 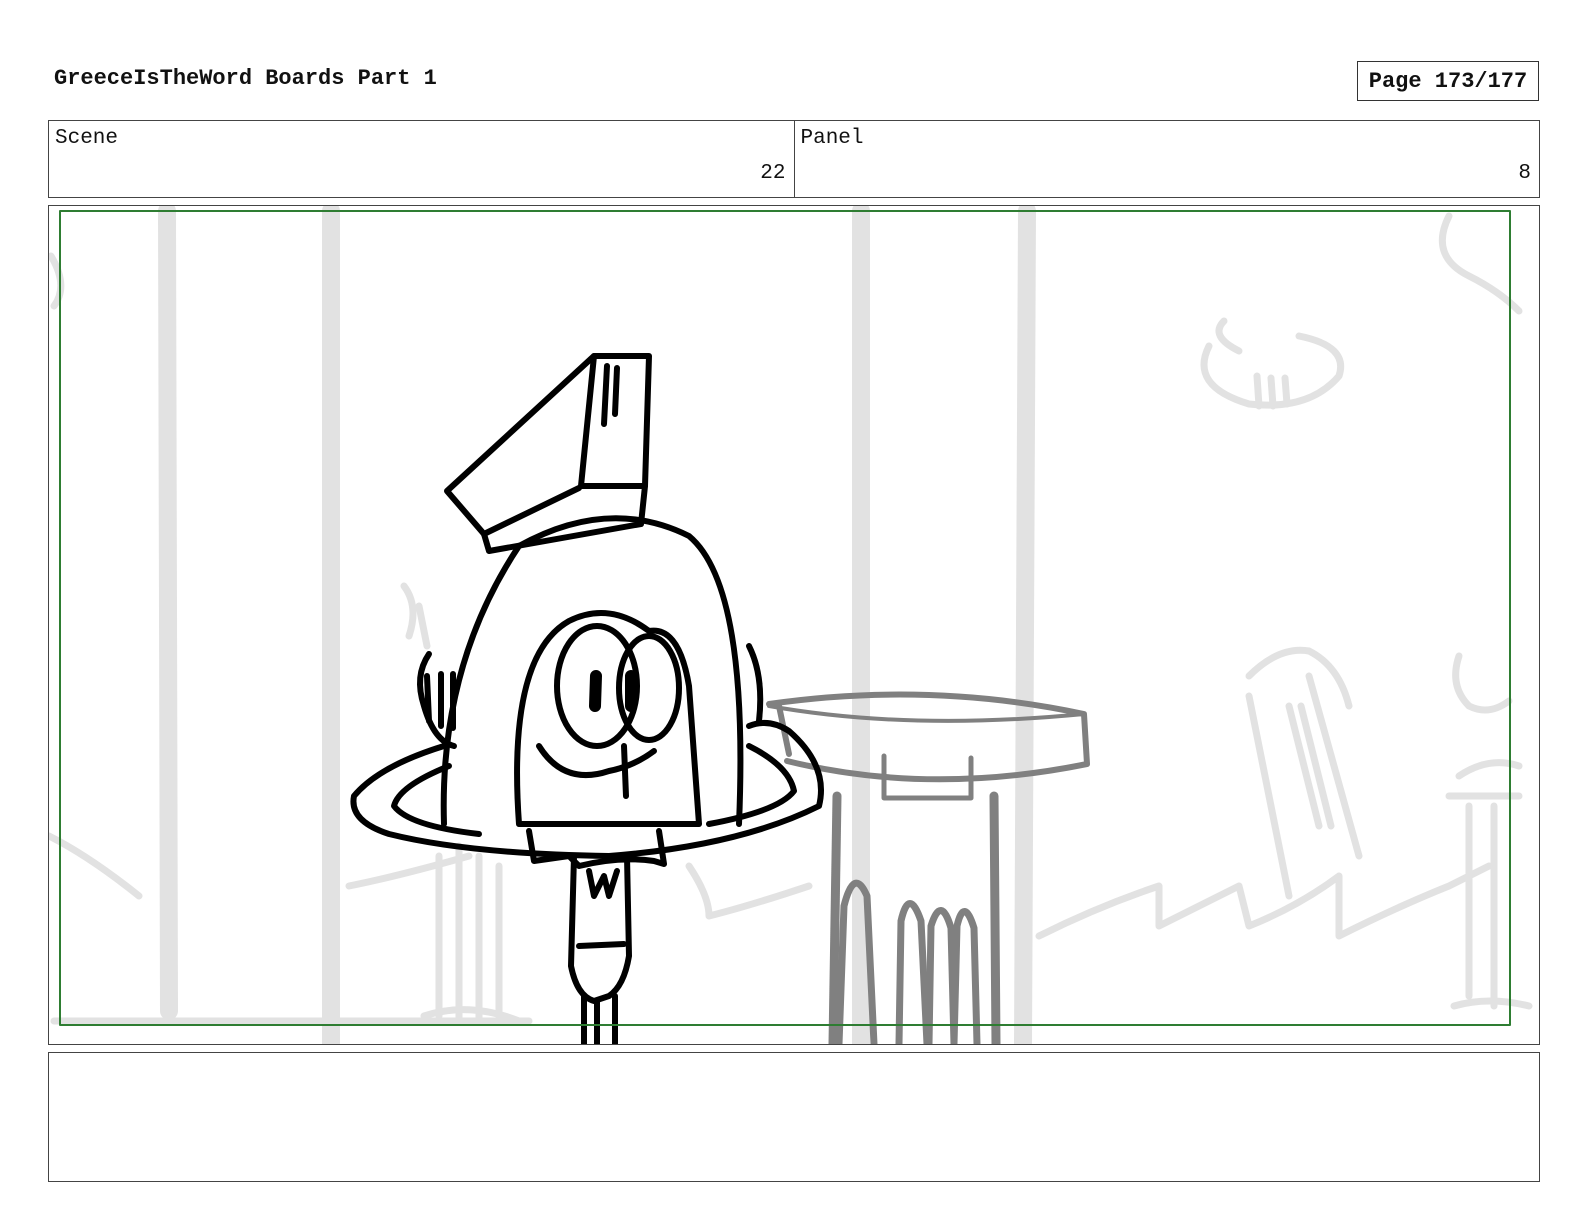 What do you see at coordinates (1166, 159) in the screenshot?
I see `panel-cell: Panel 8` at bounding box center [1166, 159].